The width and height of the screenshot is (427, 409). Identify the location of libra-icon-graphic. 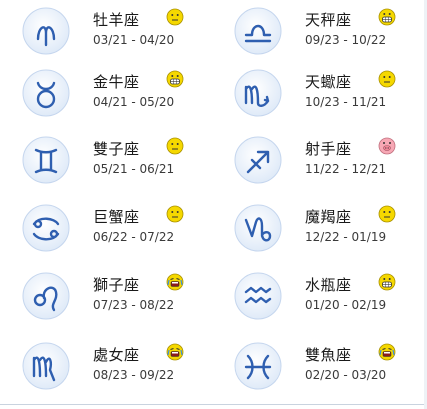
(258, 31).